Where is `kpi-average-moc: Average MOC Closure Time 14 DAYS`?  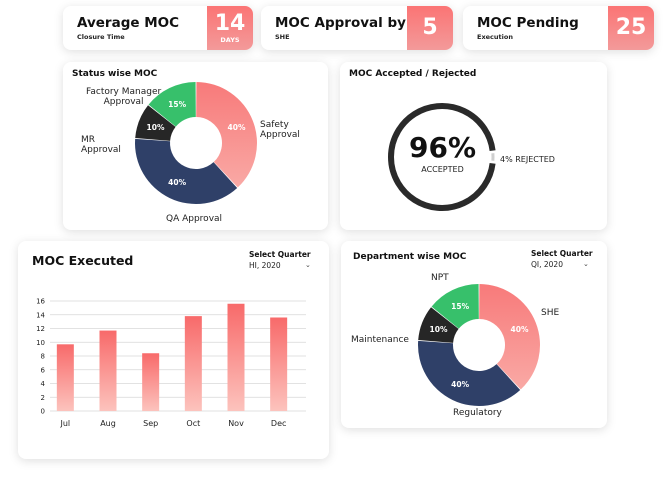
kpi-average-moc: Average MOC Closure Time 14 DAYS is located at coordinates (158, 28).